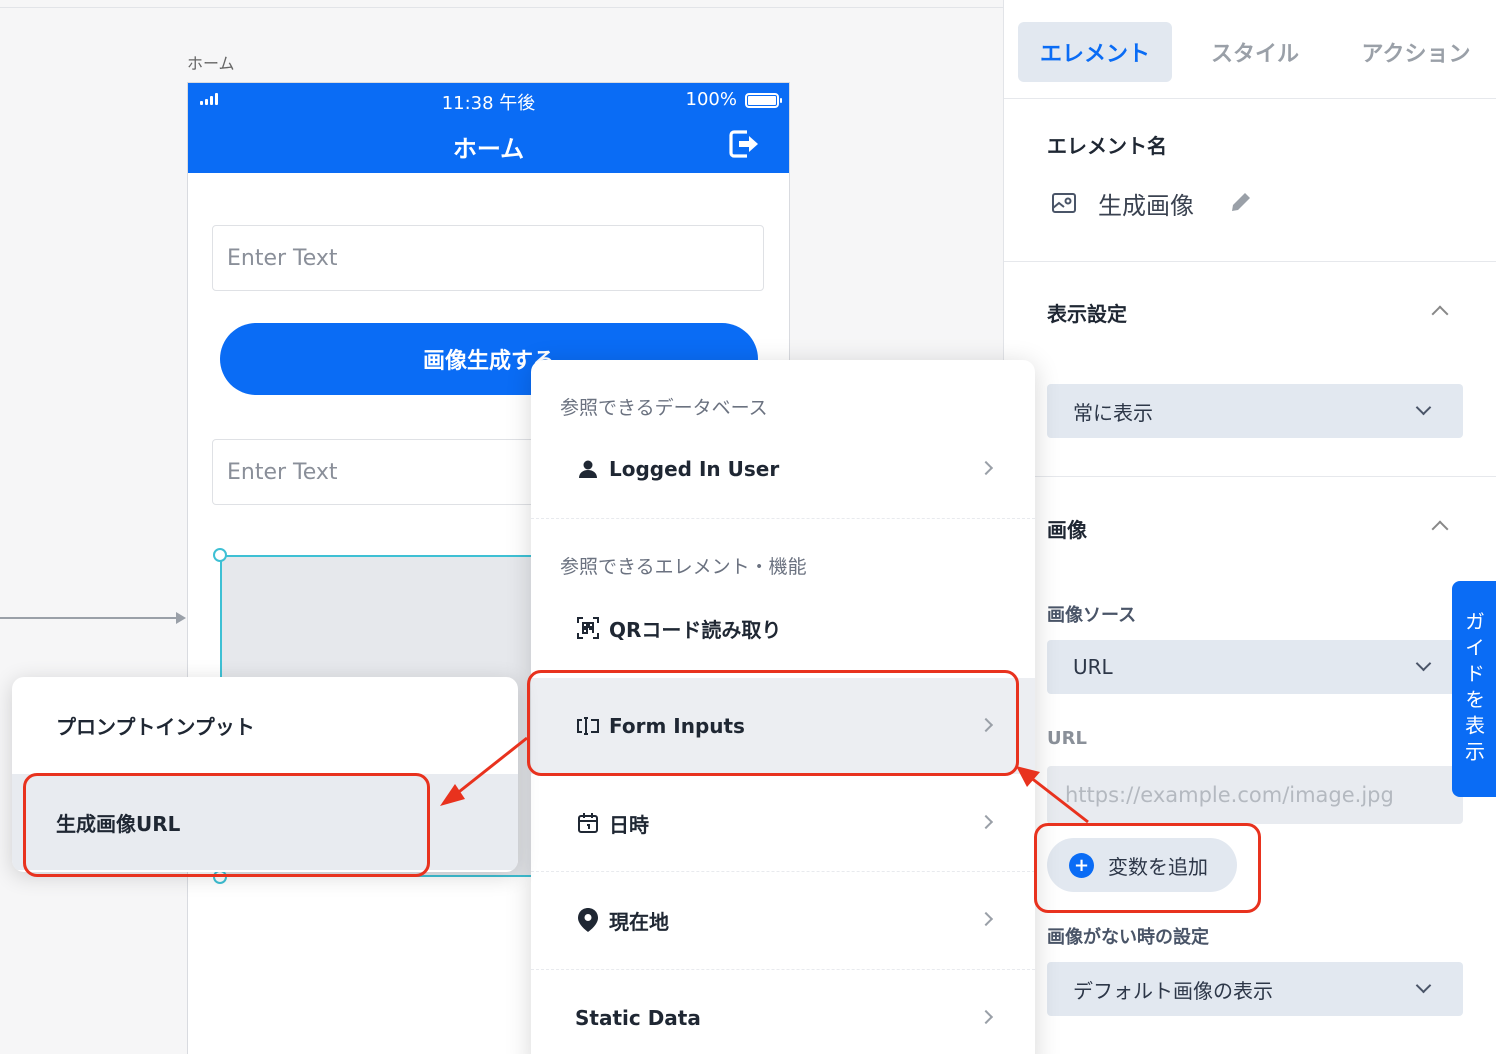 Image resolution: width=1496 pixels, height=1054 pixels. I want to click on element-name-title: エレメント名, so click(1107, 146).